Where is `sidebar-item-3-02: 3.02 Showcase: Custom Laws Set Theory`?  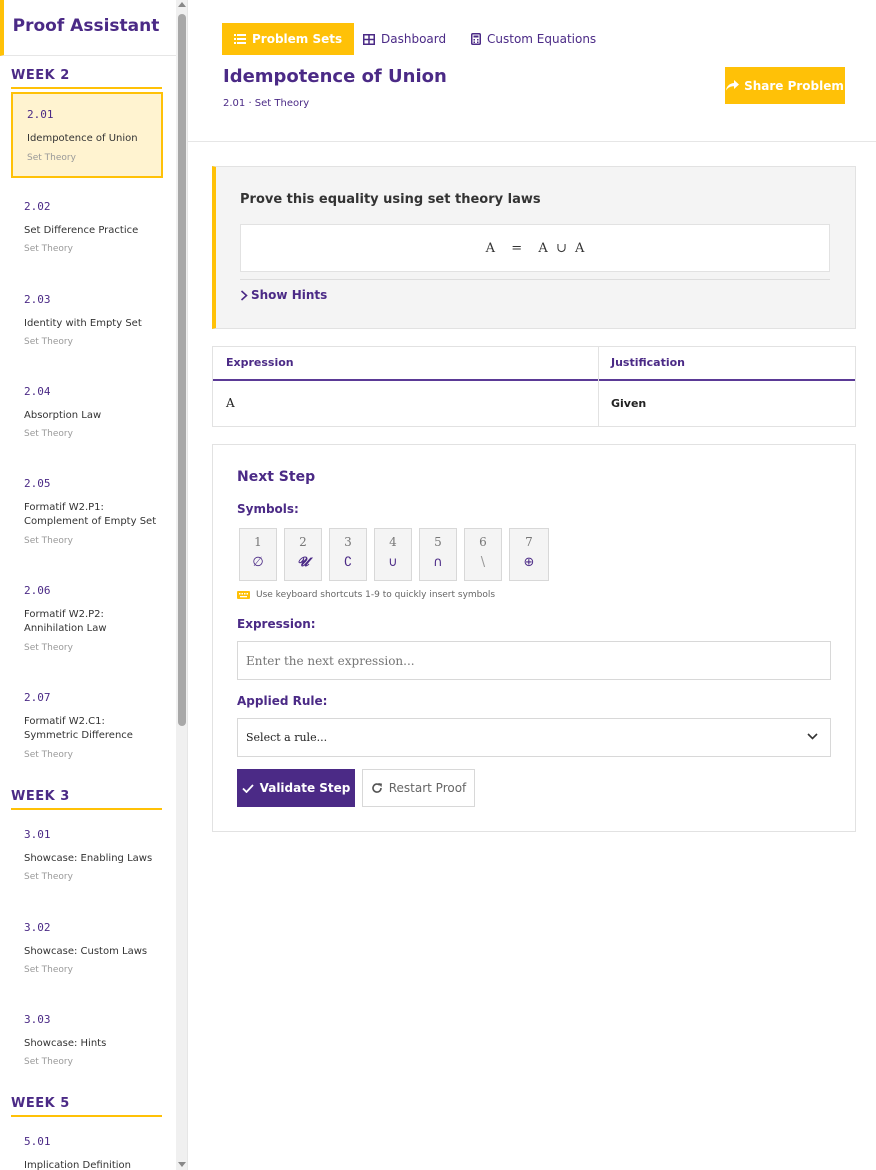
sidebar-item-3-02: 3.02 Showcase: Custom Laws Set Theory is located at coordinates (87, 950).